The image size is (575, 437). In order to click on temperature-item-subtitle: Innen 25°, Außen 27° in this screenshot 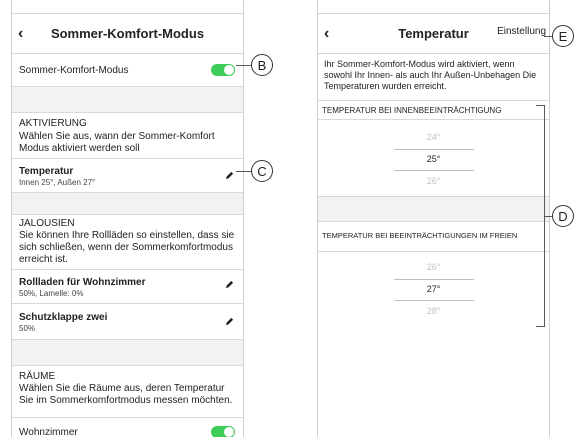, I will do `click(57, 182)`.